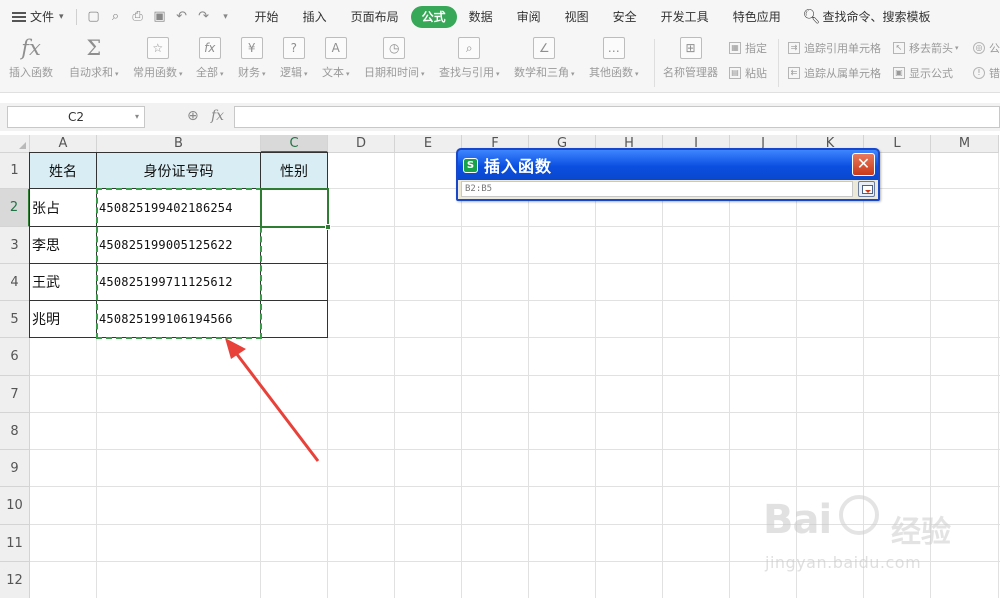  What do you see at coordinates (979, 73) in the screenshot?
I see `error-check-icon: !` at bounding box center [979, 73].